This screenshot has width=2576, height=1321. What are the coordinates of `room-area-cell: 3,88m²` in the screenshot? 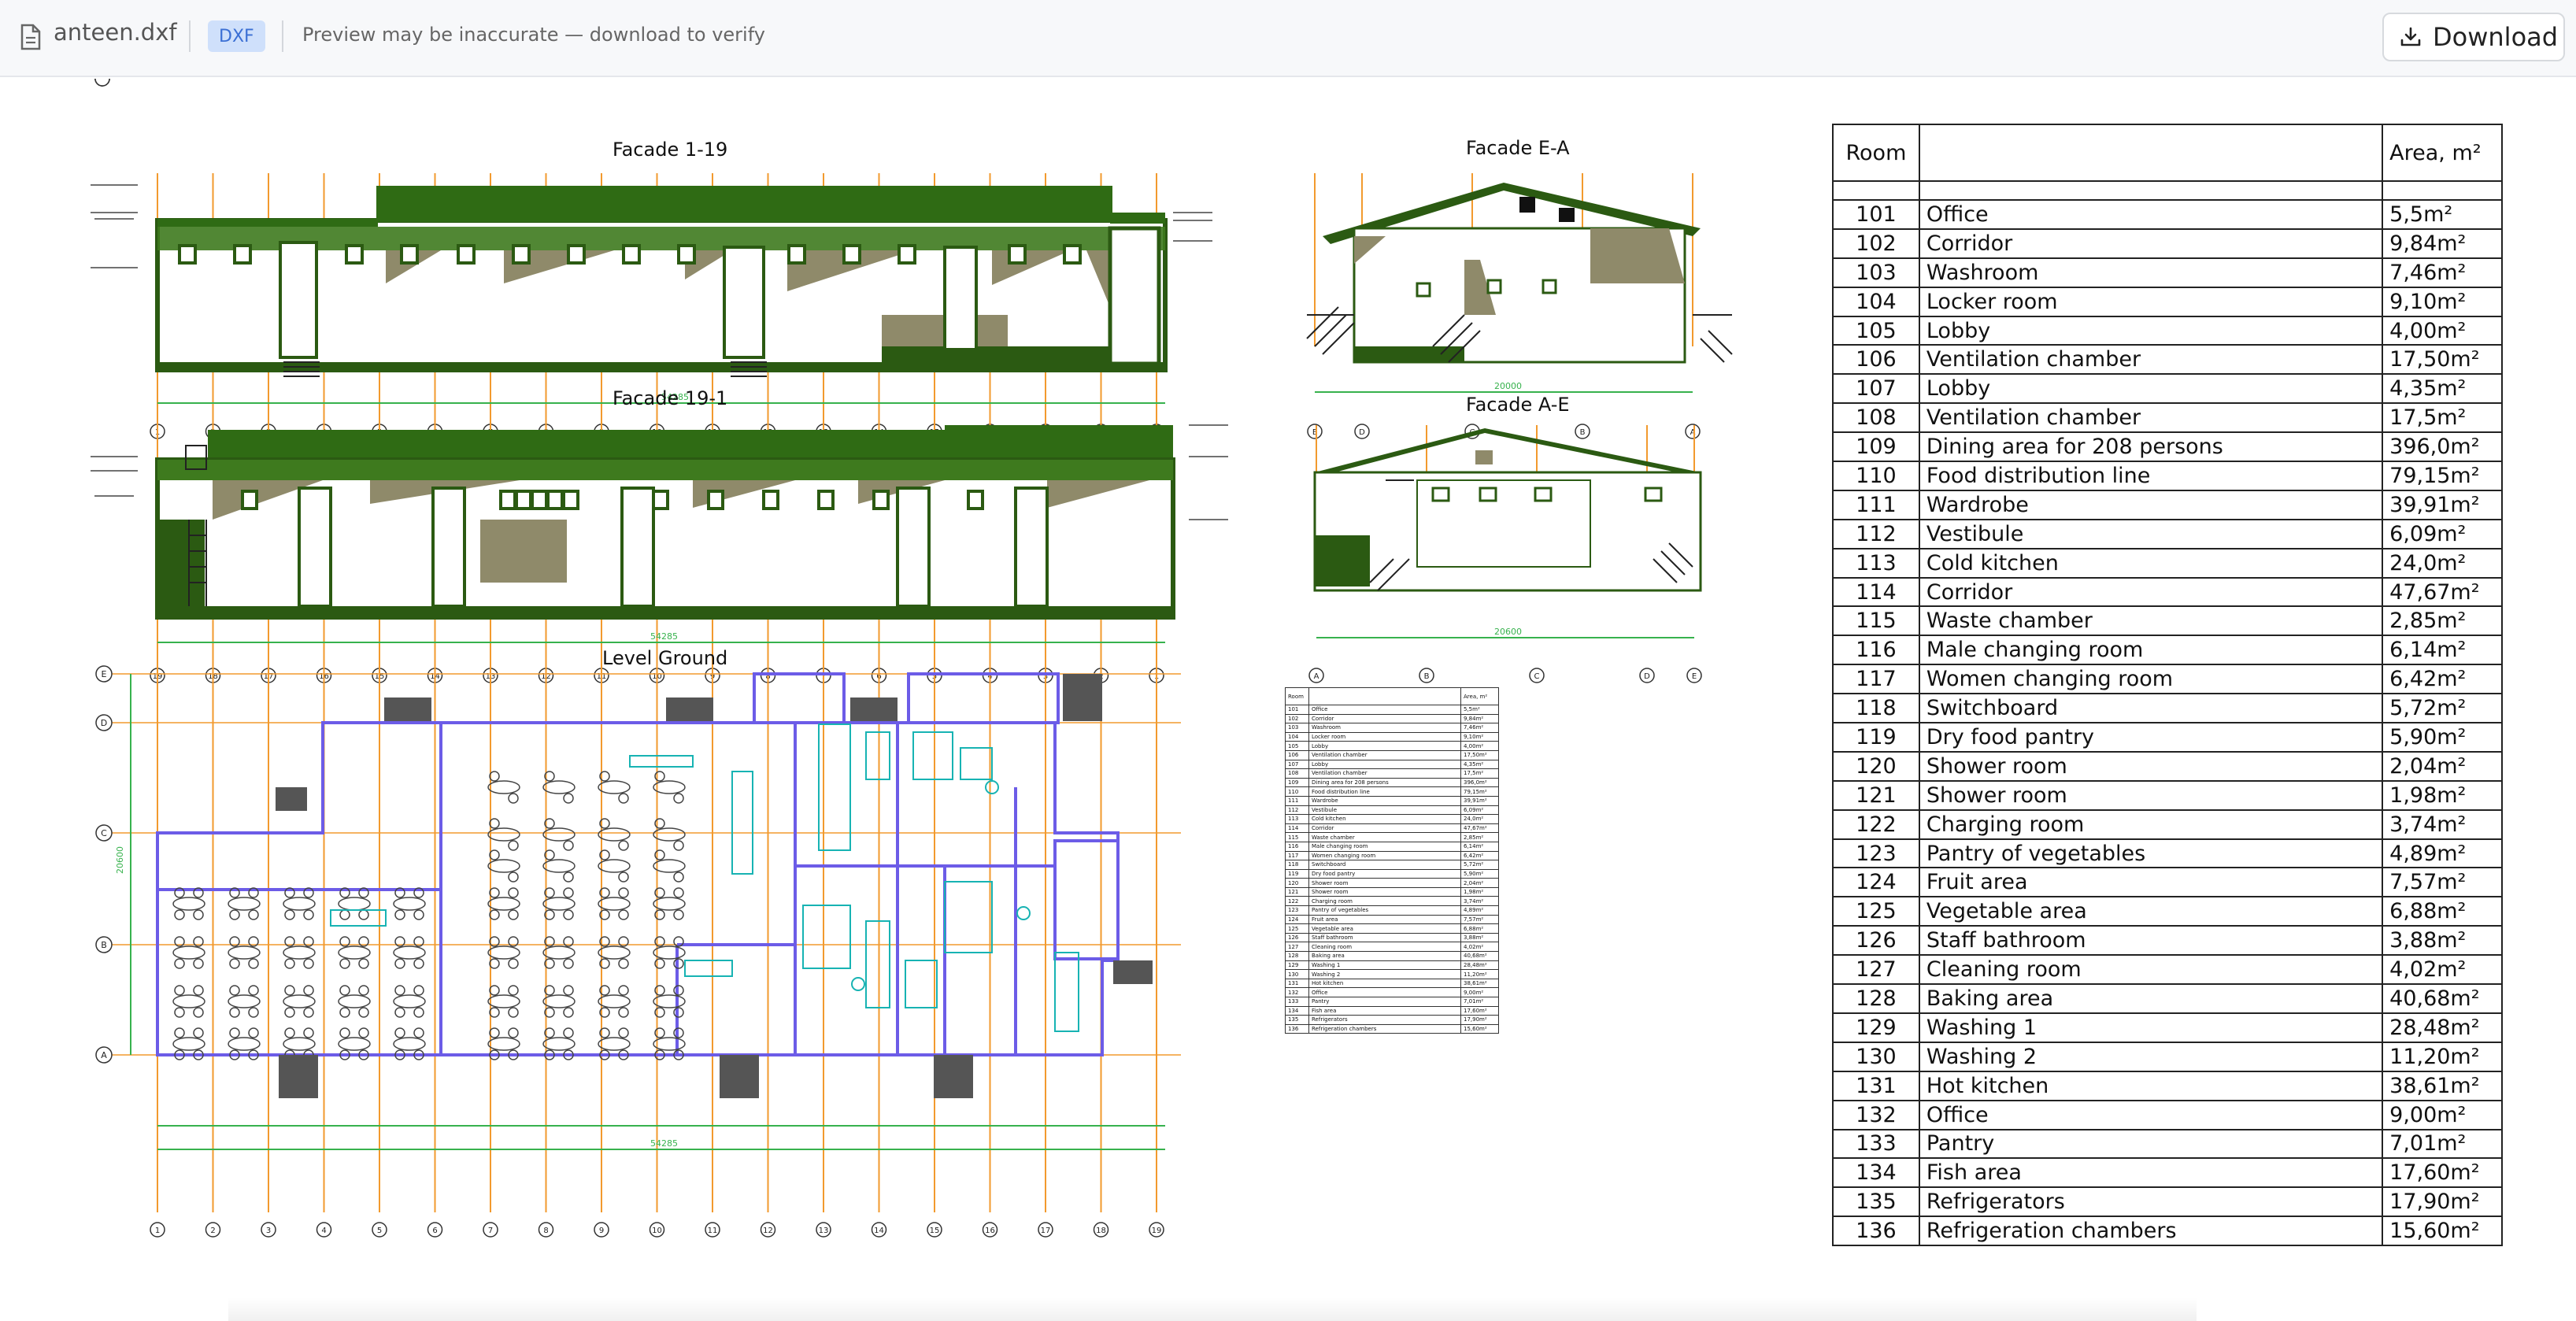 It's located at (2442, 941).